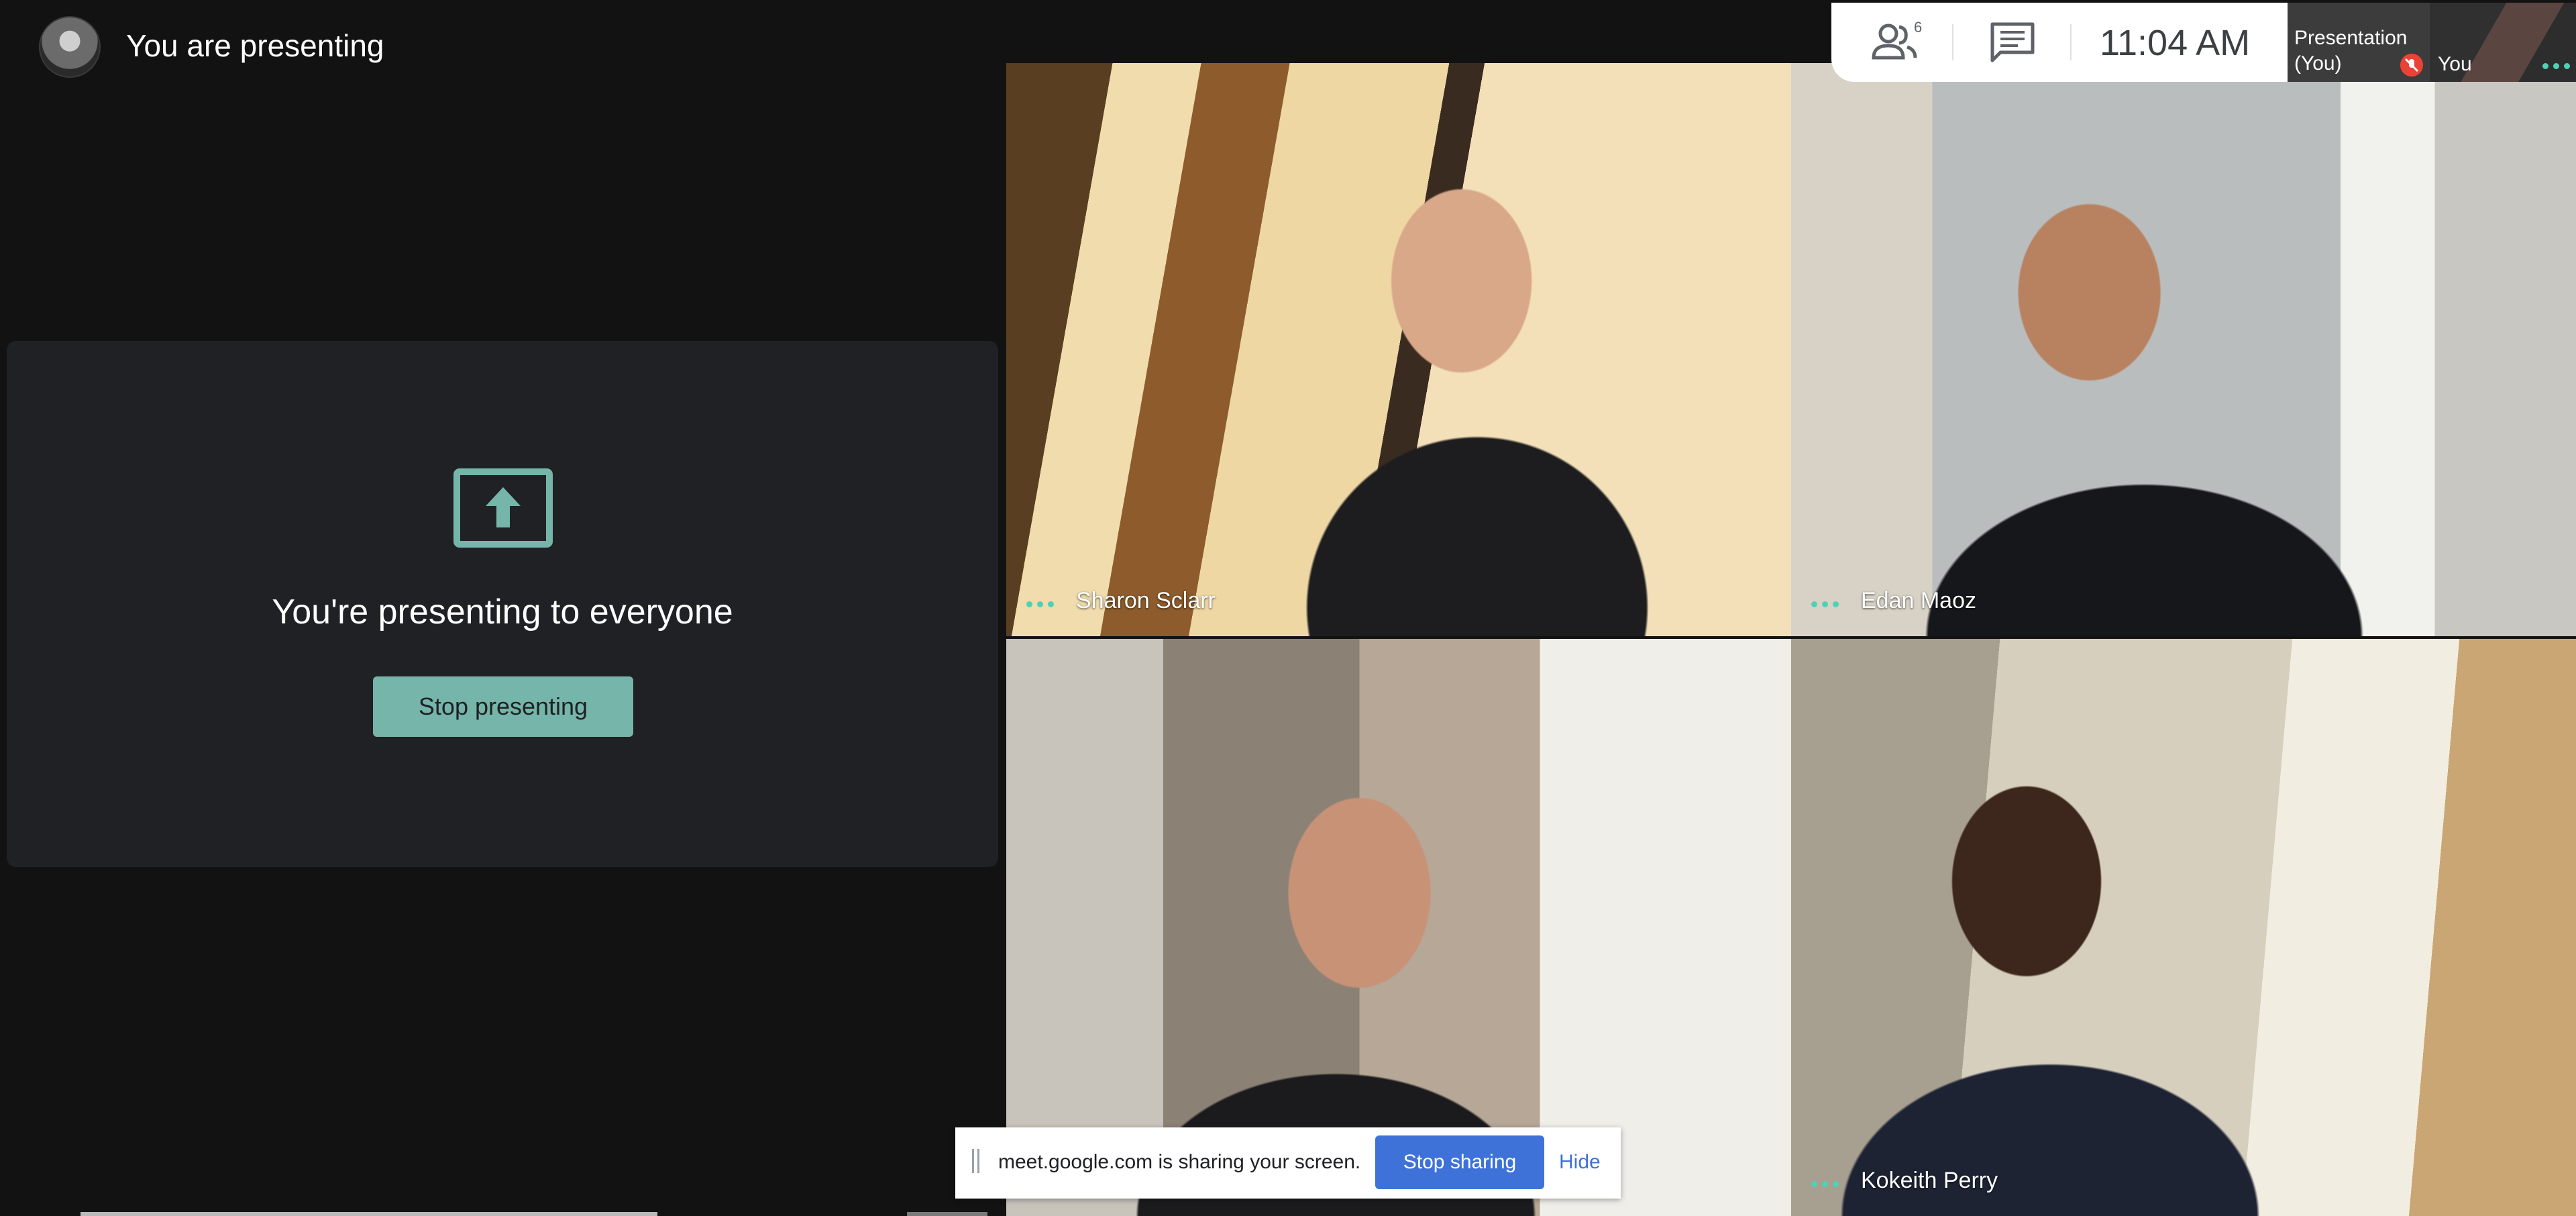 This screenshot has height=1216, width=2576. I want to click on participant-name: Sharon Sclarr, so click(1146, 600).